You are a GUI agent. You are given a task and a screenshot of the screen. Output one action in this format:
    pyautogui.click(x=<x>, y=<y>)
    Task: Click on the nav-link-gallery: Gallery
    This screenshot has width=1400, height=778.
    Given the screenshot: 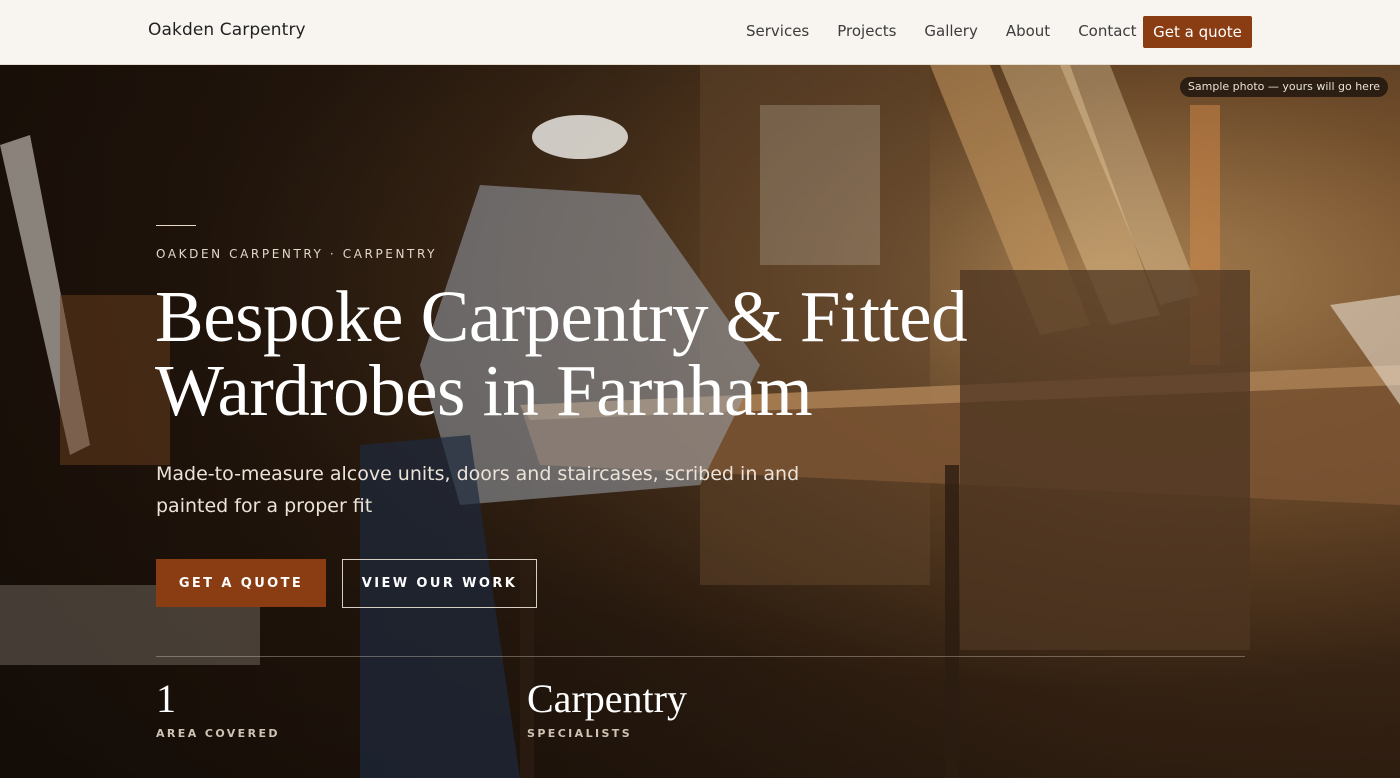 What is the action you would take?
    pyautogui.click(x=950, y=31)
    